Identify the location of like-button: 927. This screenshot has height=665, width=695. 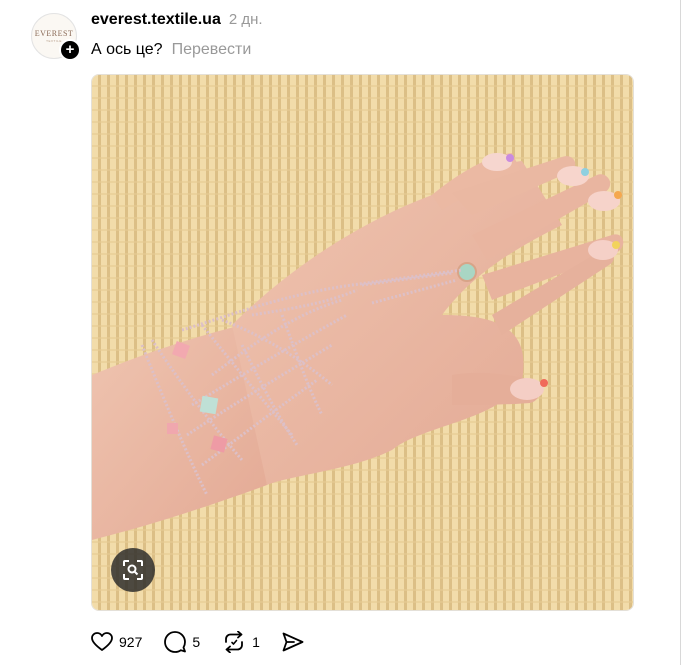
(116, 642).